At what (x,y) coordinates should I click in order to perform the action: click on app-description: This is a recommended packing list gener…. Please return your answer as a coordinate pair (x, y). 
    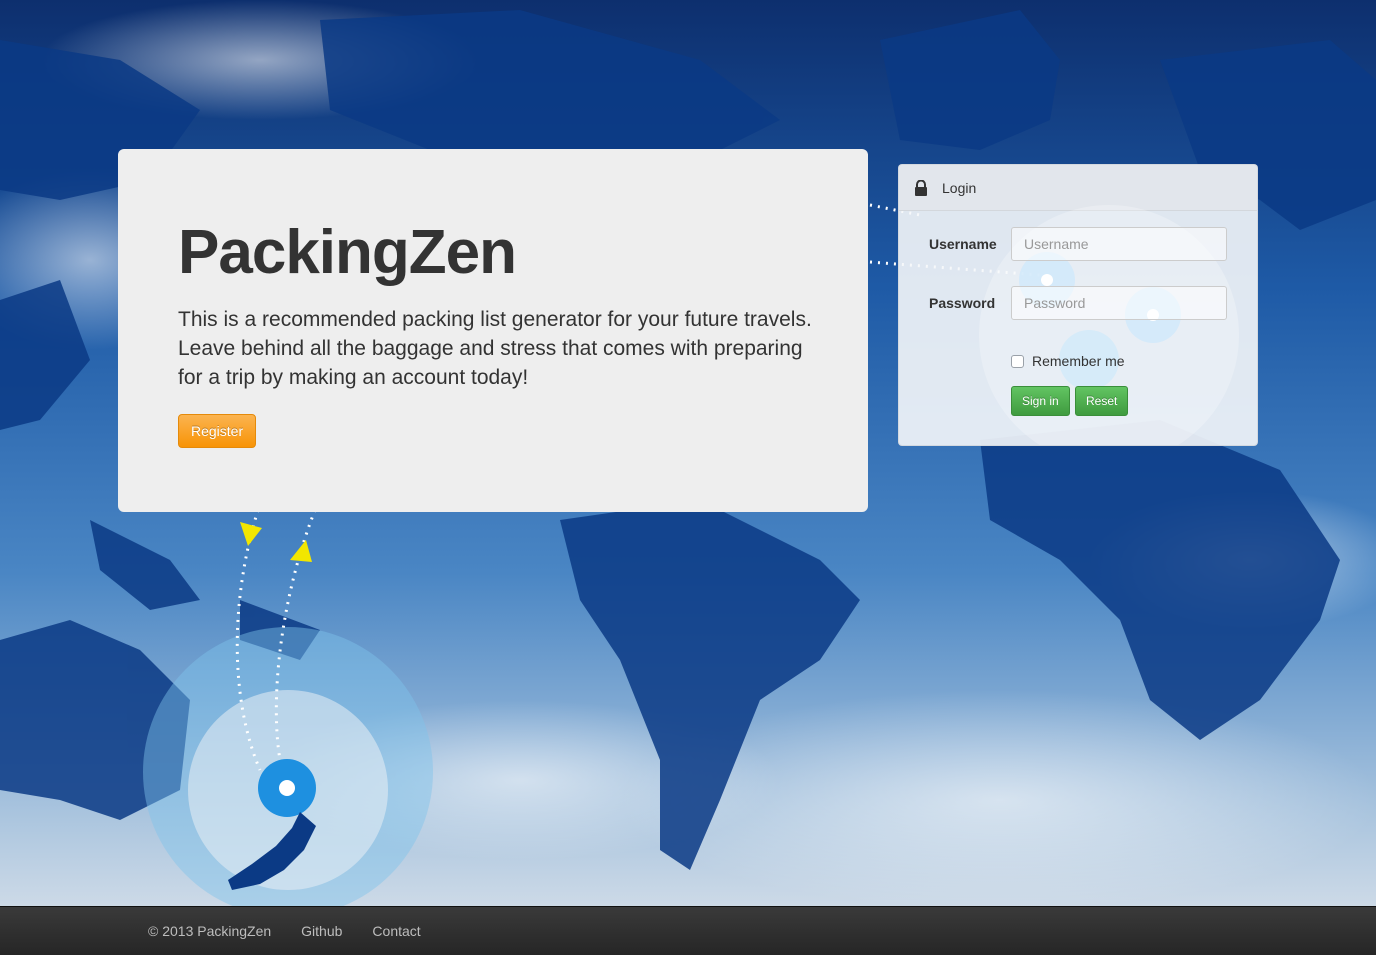
    Looking at the image, I should click on (495, 348).